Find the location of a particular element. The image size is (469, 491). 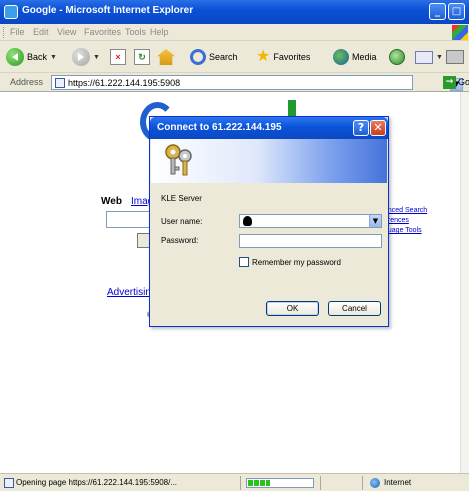

checkbox-box is located at coordinates (244, 262).